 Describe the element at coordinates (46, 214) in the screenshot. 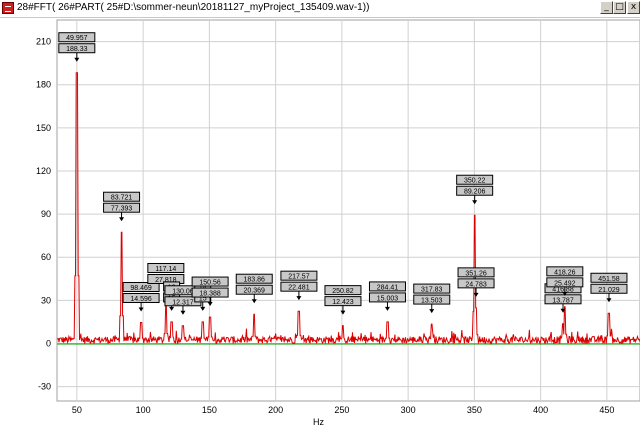

I see `y-tick-label: 90` at that location.